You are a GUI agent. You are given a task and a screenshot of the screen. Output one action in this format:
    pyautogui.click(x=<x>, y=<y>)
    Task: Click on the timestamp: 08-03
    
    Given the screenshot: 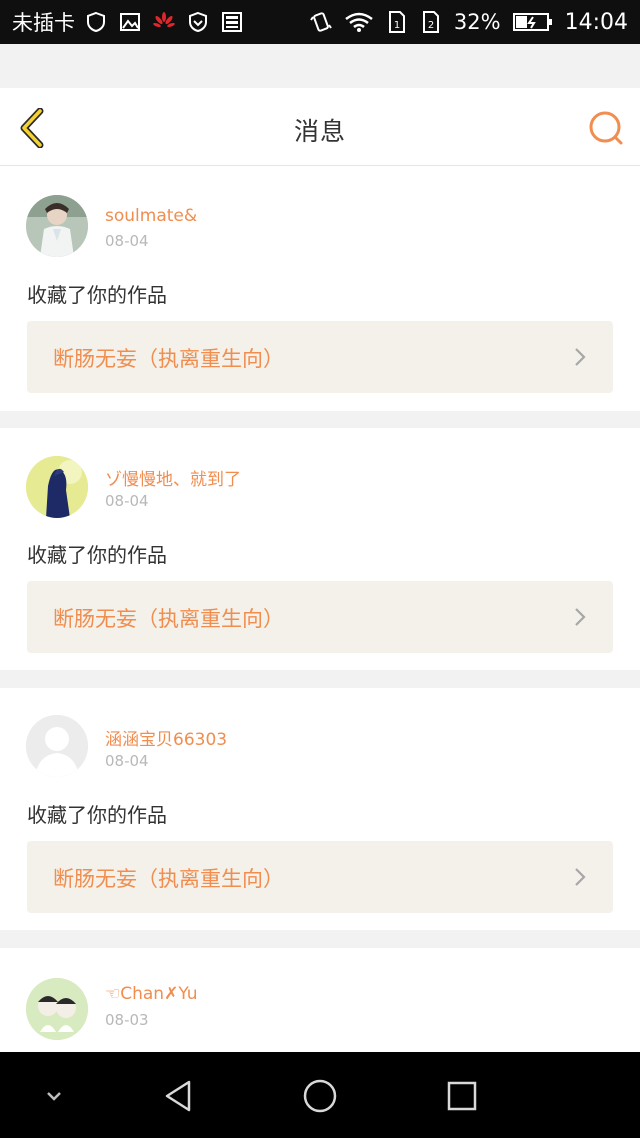 What is the action you would take?
    pyautogui.click(x=127, y=1020)
    